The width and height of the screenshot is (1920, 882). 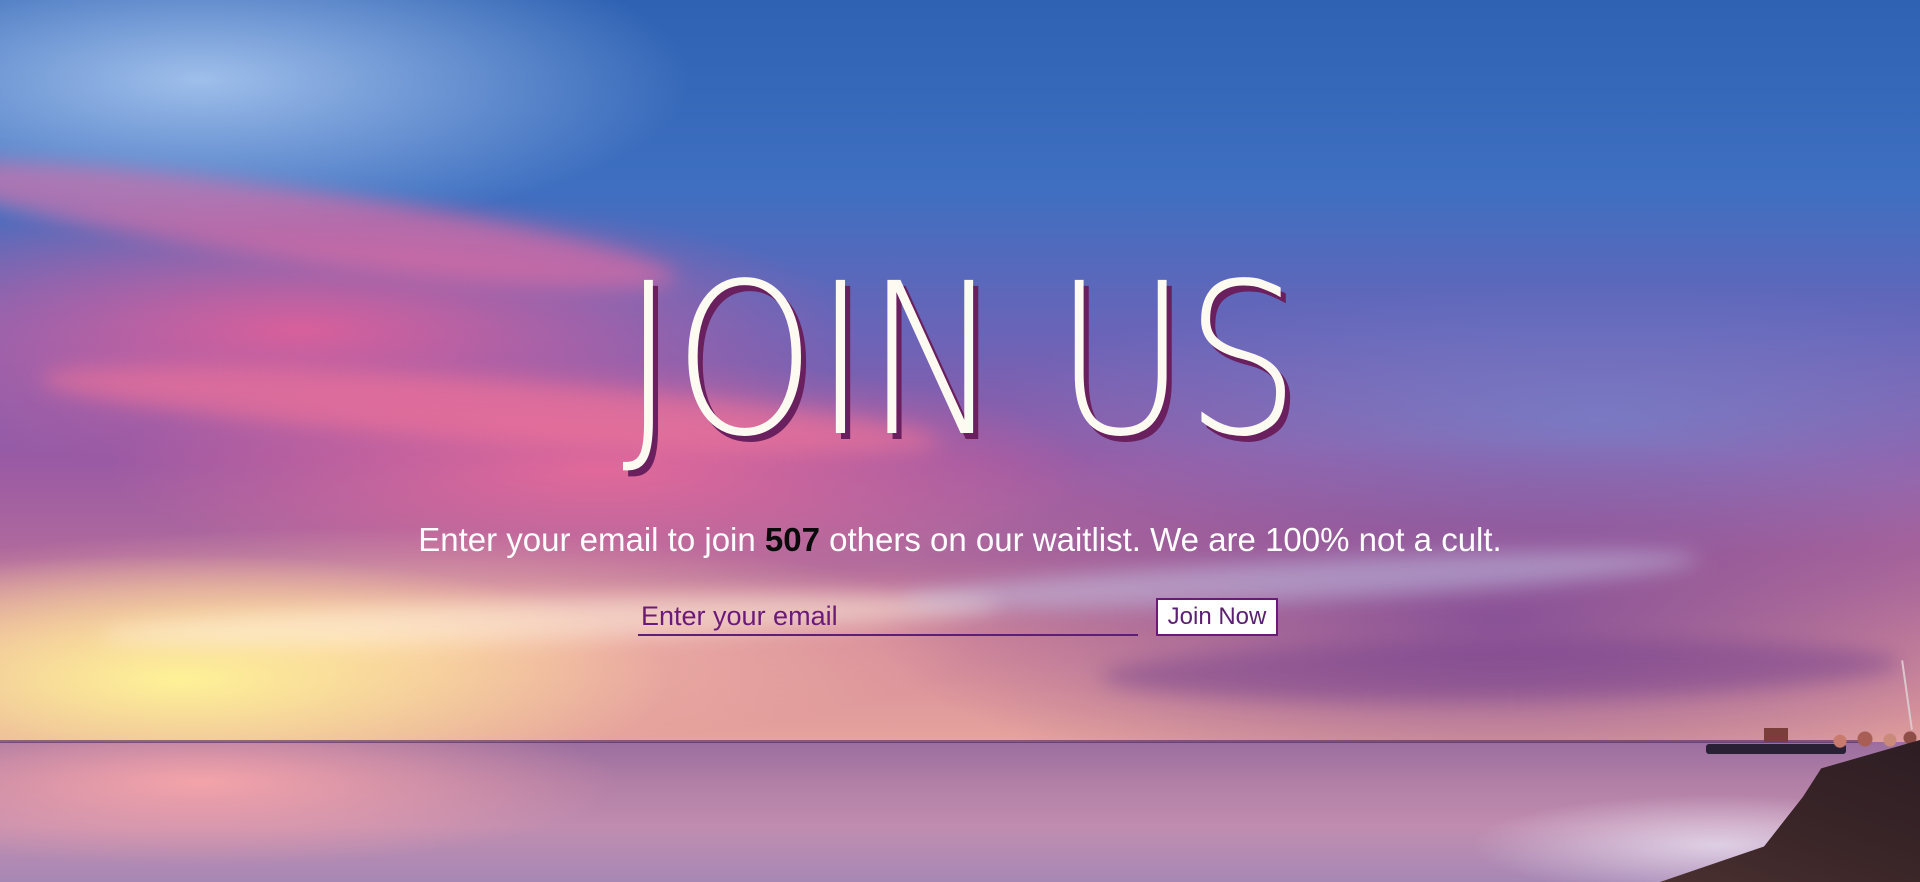 What do you see at coordinates (1217, 617) in the screenshot?
I see `join-now-button: Join Now` at bounding box center [1217, 617].